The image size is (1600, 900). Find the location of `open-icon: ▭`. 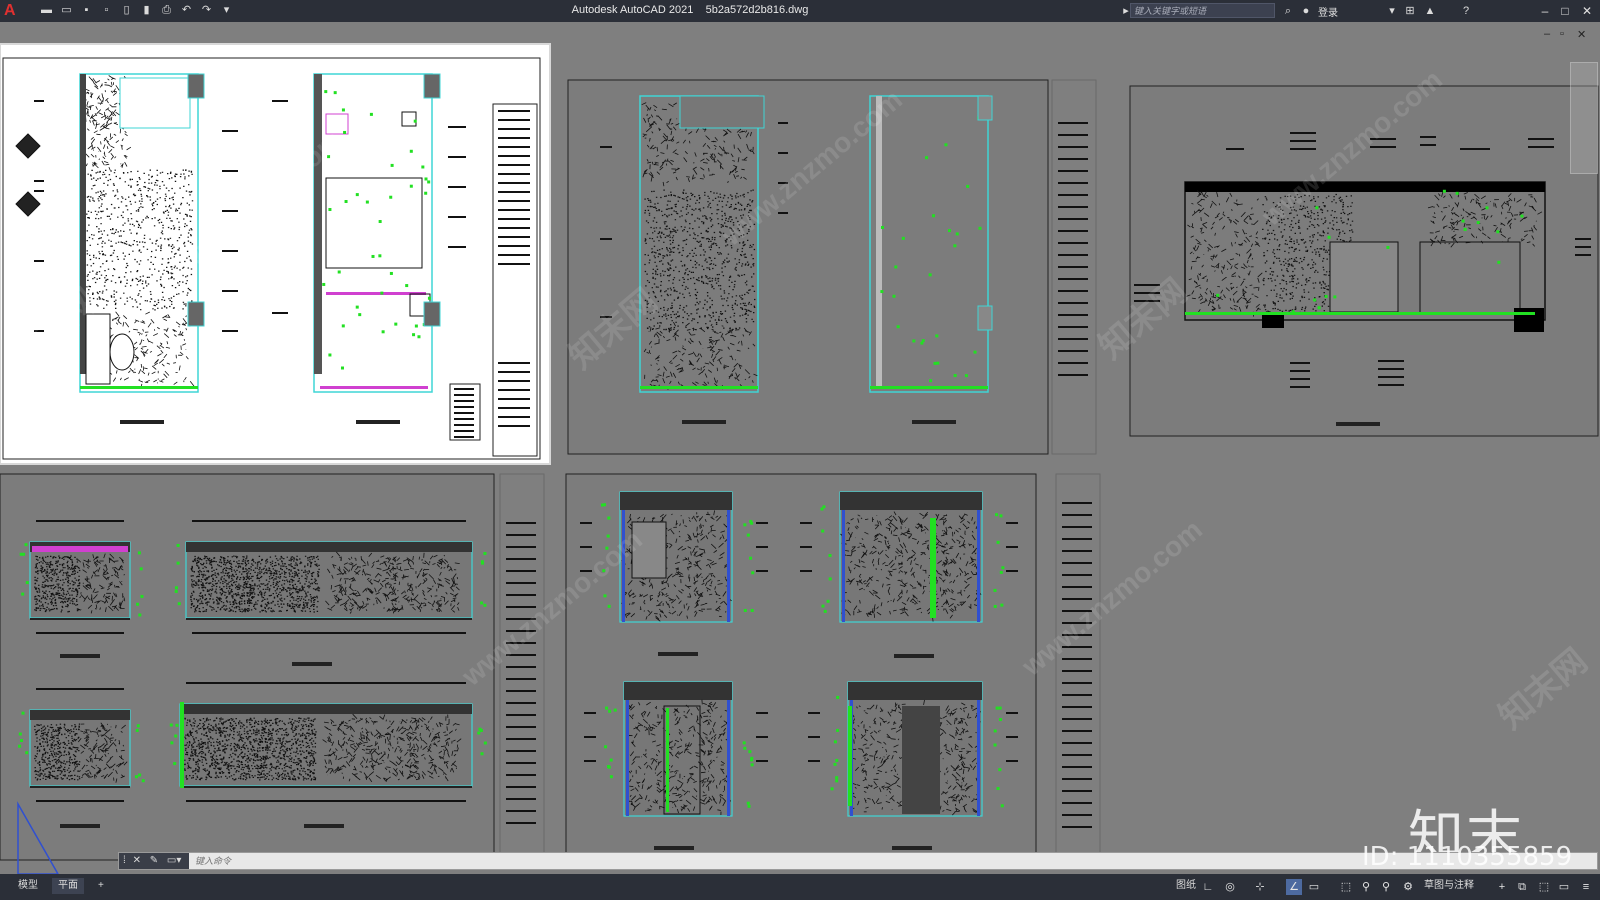

open-icon: ▭ is located at coordinates (66, 10).